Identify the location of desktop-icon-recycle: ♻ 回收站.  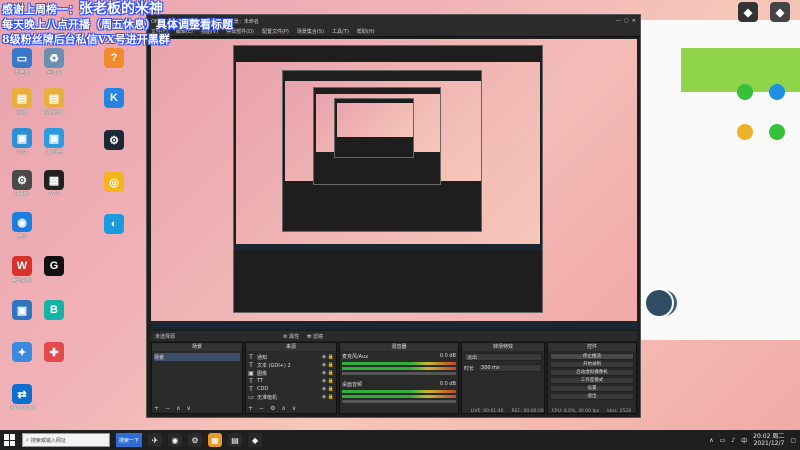
(54, 62).